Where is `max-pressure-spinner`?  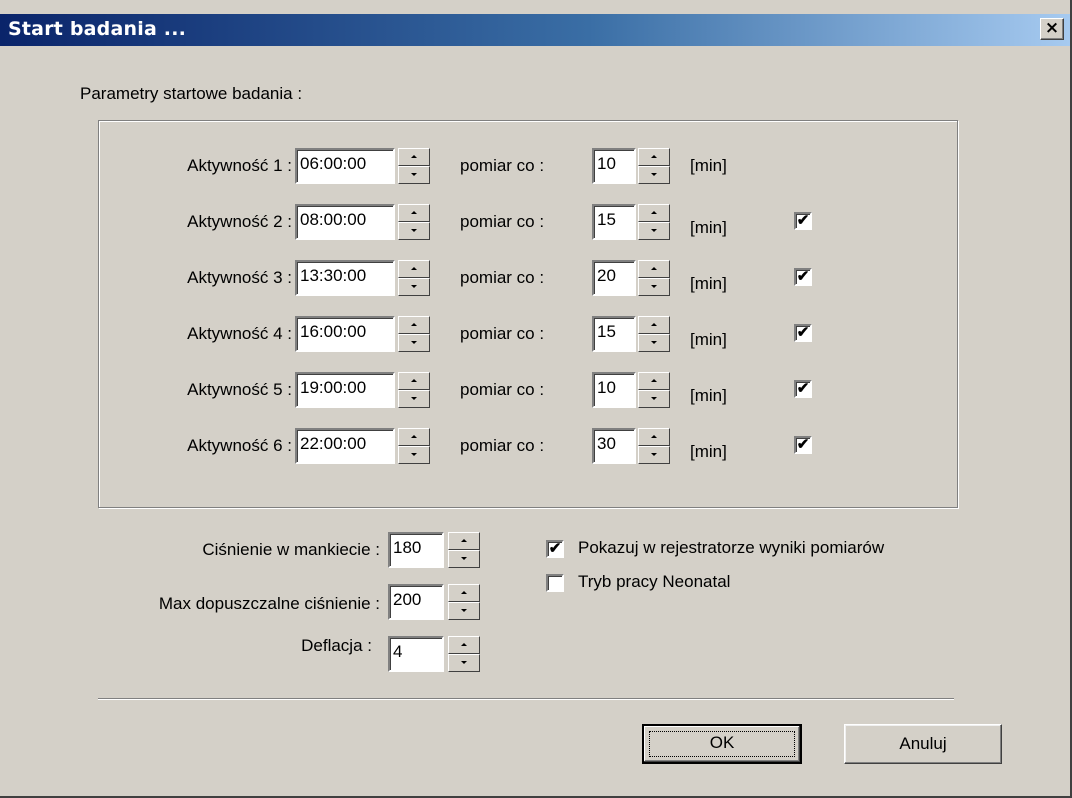 max-pressure-spinner is located at coordinates (464, 602).